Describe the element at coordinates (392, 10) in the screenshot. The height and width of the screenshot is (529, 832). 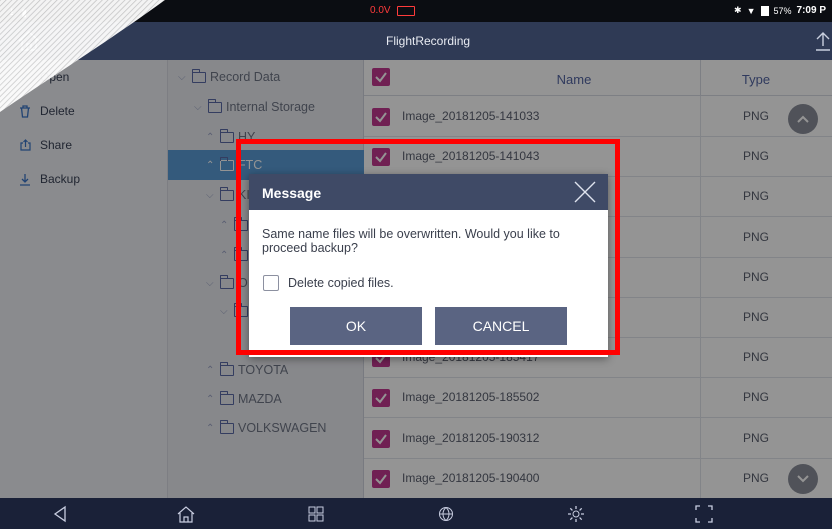
I see `voltage-indicator: 0.0V` at that location.